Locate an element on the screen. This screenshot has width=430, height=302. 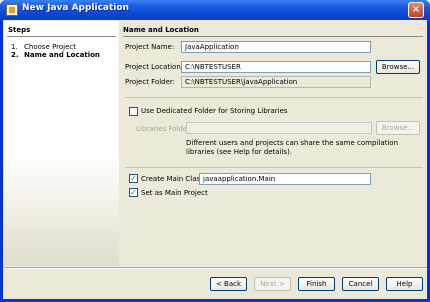
step-item-current: 2. Name and Location is located at coordinates (55, 55).